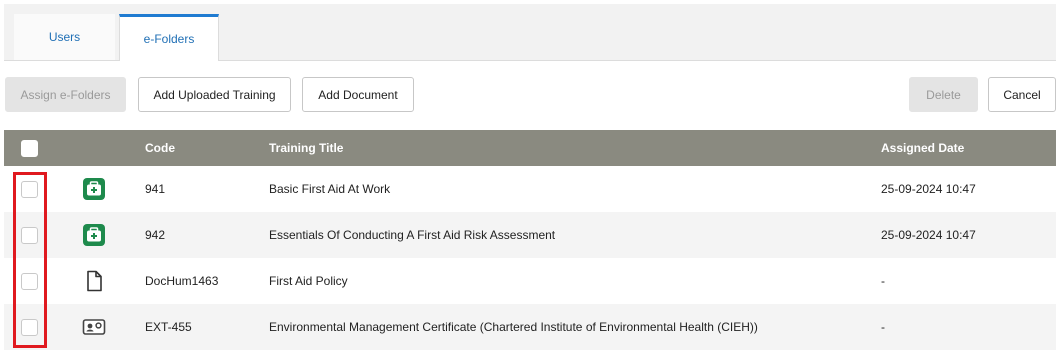 The height and width of the screenshot is (358, 1061). I want to click on row-title: Basic First Aid At Work, so click(329, 189).